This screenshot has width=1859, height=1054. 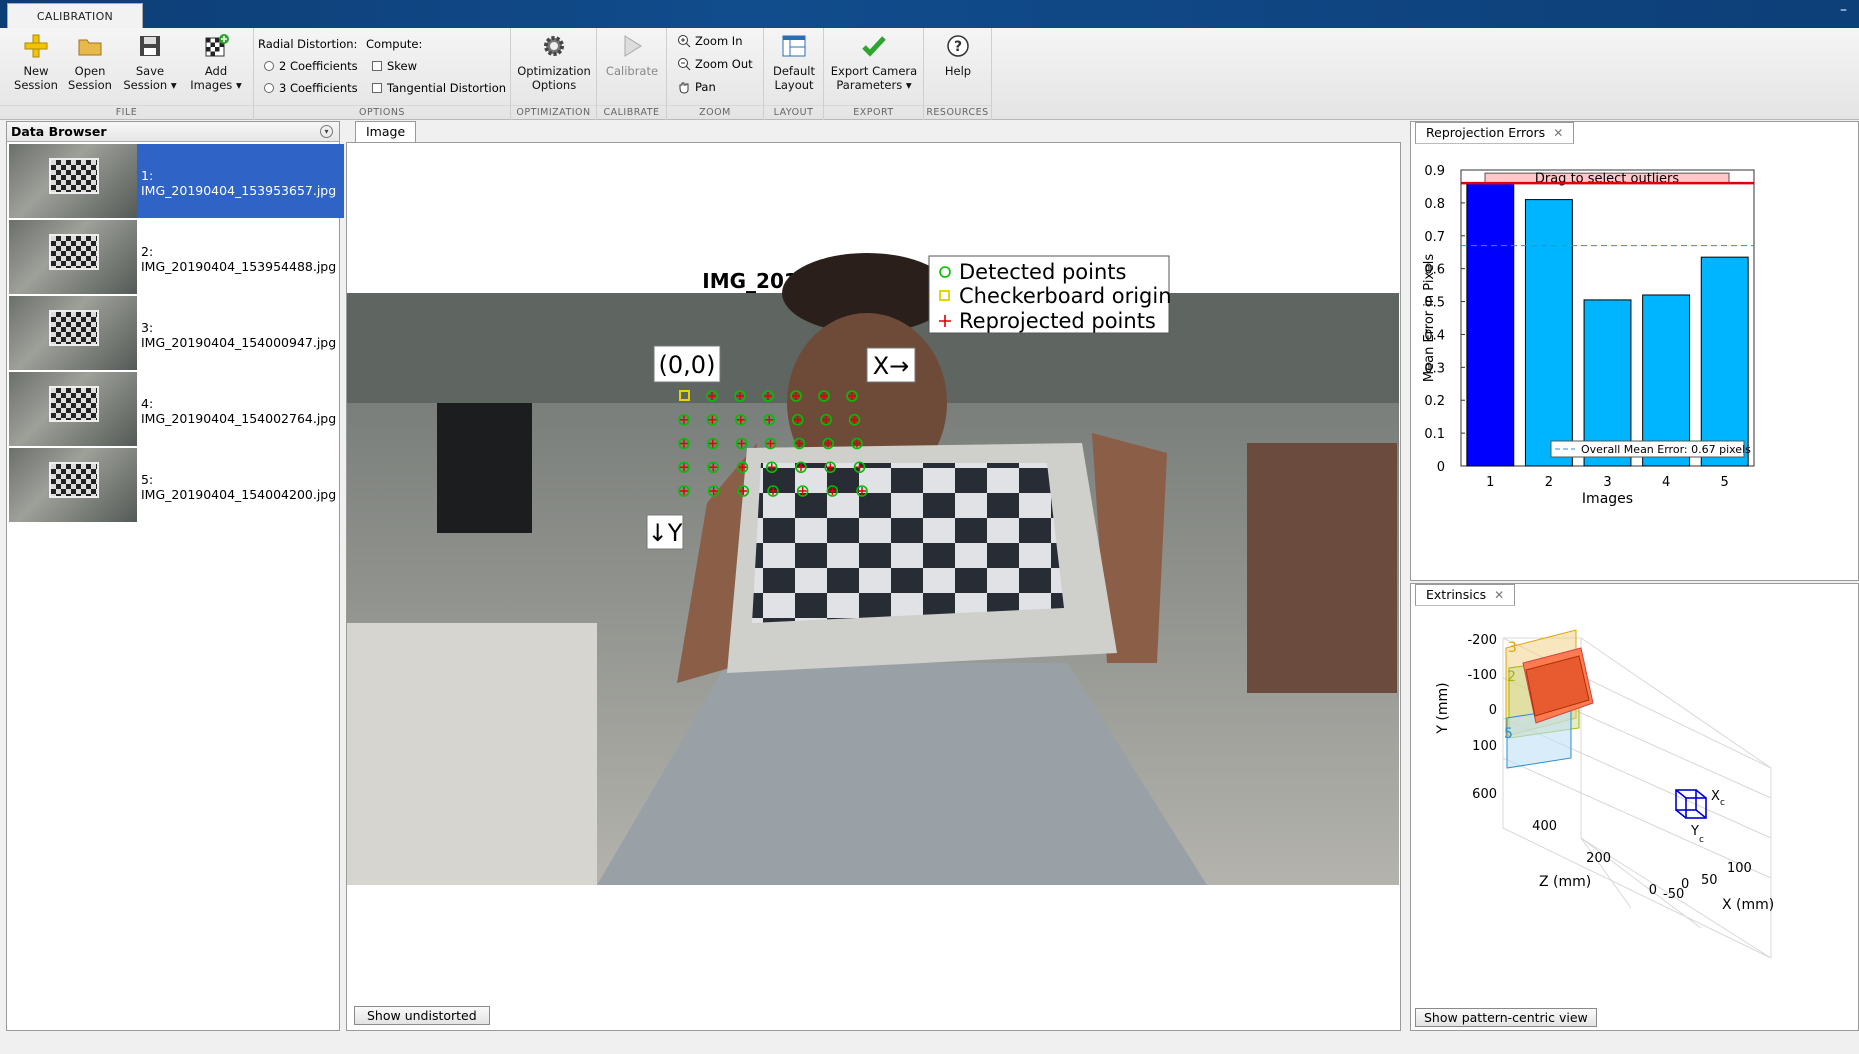 What do you see at coordinates (90, 62) in the screenshot?
I see `open-session-button: Open Session` at bounding box center [90, 62].